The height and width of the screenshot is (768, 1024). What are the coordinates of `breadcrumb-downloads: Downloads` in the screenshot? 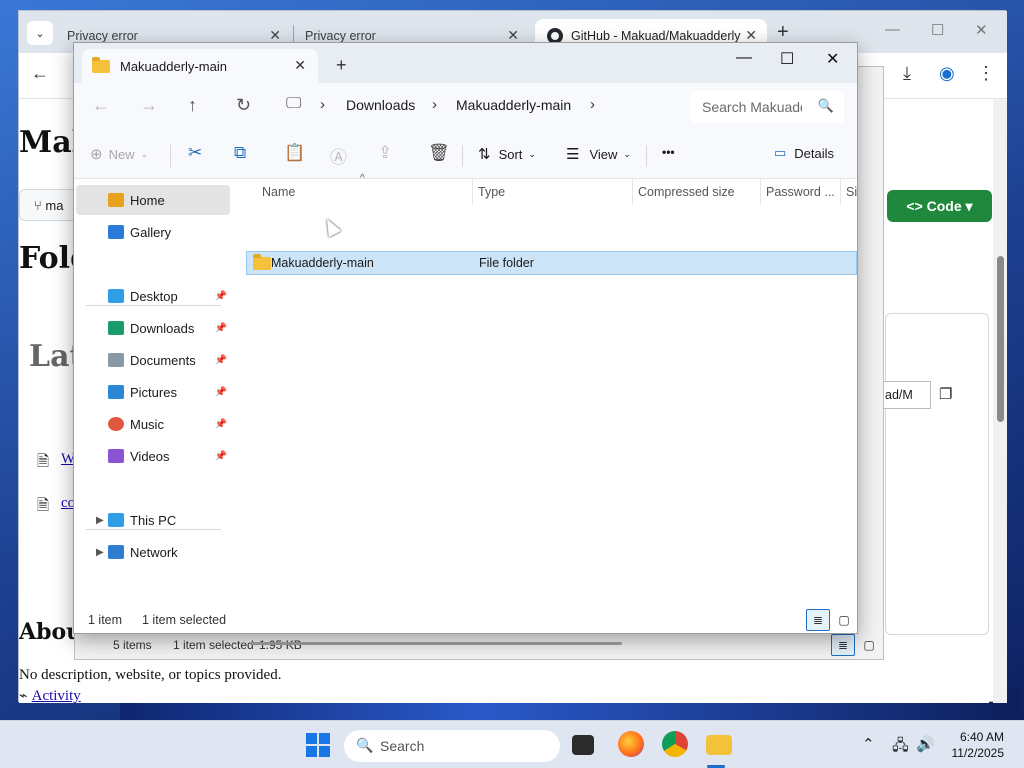 It's located at (380, 105).